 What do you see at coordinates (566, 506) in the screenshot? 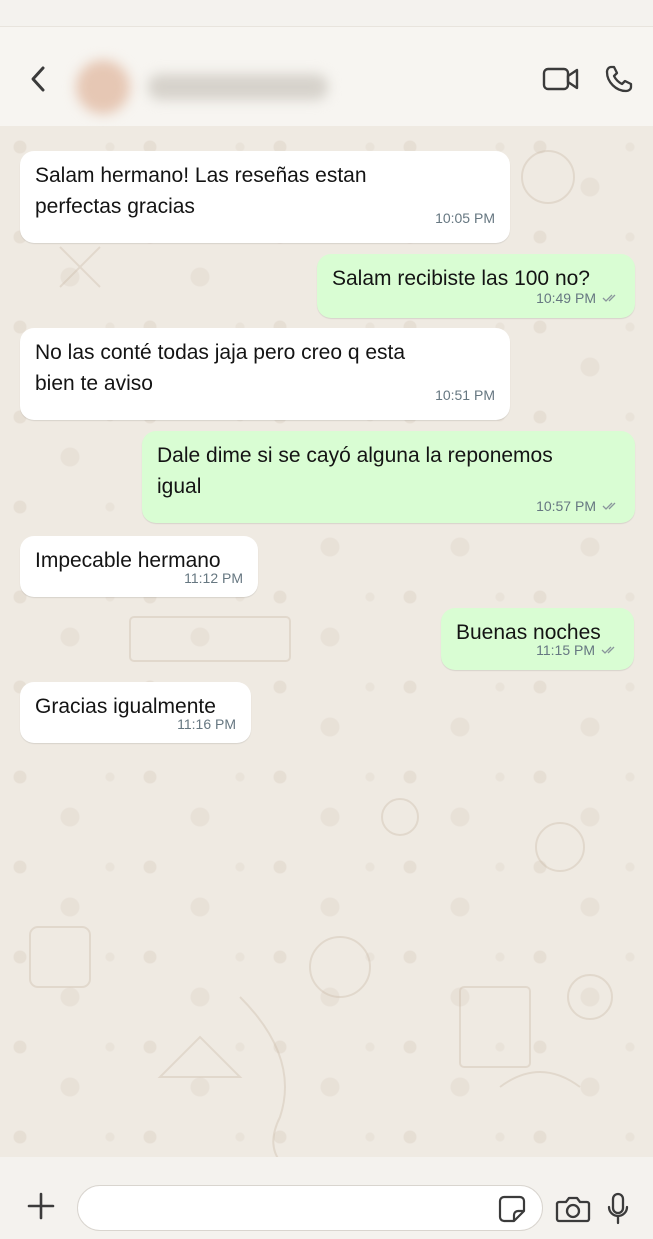
I see `message-time: 10:57 PM` at bounding box center [566, 506].